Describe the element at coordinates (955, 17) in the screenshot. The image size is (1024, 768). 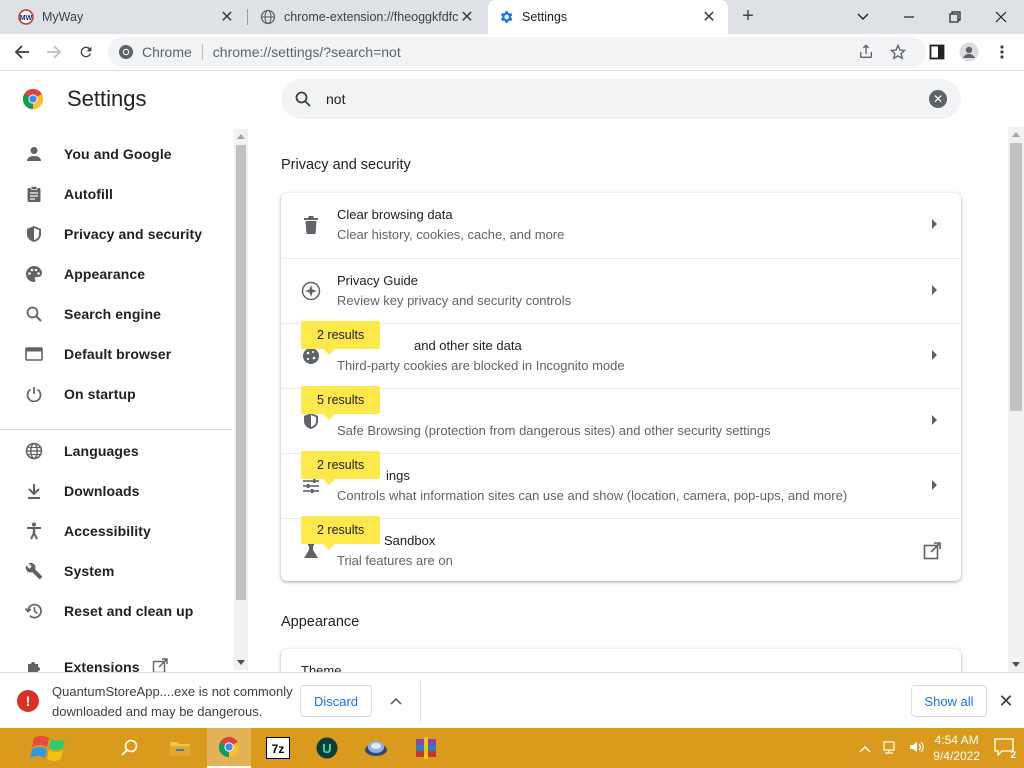
I see `restore-button` at that location.